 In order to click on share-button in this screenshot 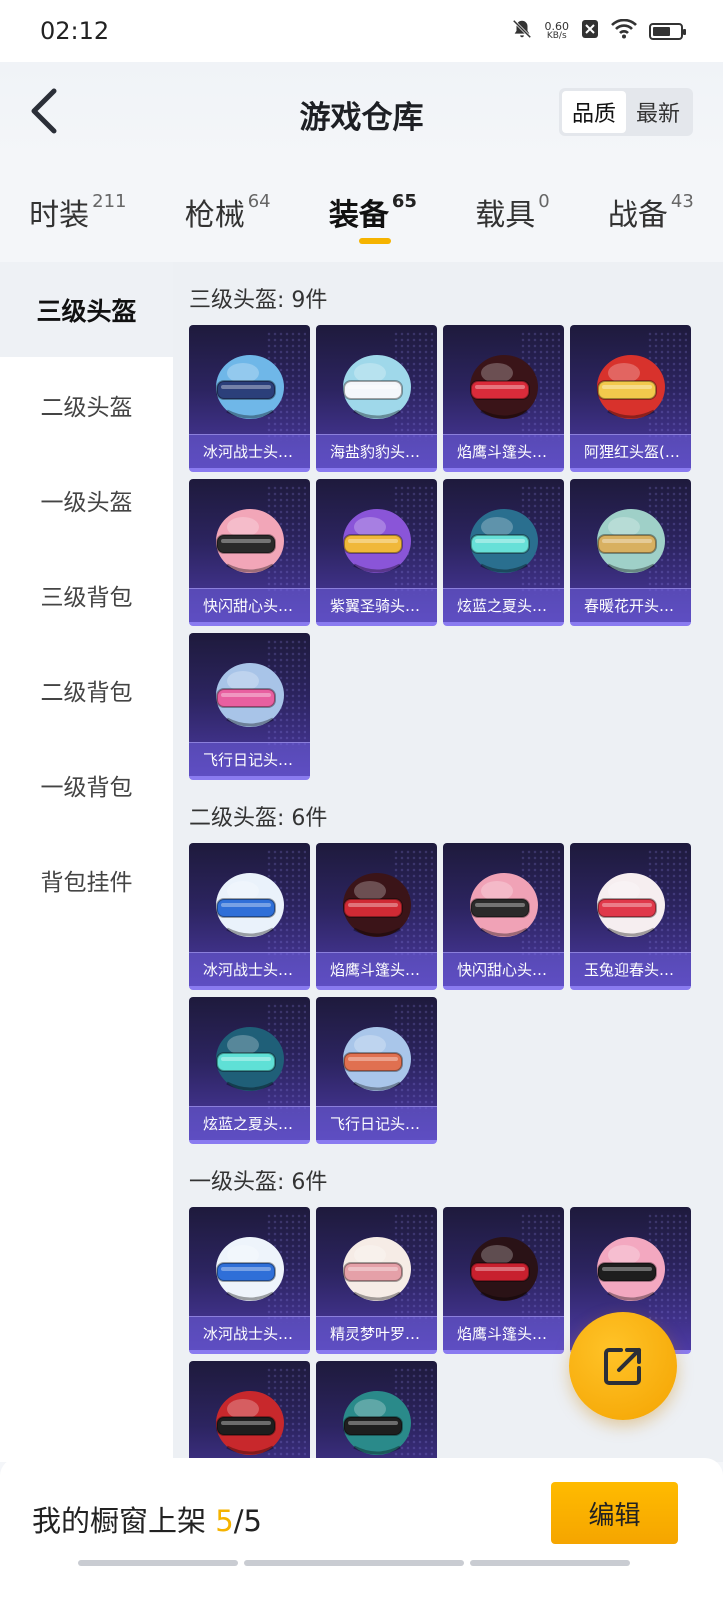, I will do `click(623, 1366)`.